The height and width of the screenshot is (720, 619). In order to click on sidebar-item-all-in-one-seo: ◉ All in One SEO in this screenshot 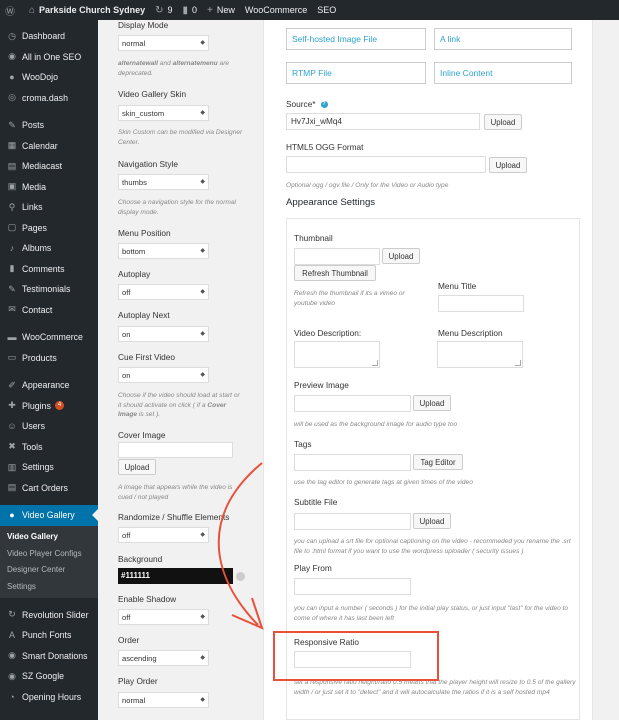, I will do `click(49, 57)`.